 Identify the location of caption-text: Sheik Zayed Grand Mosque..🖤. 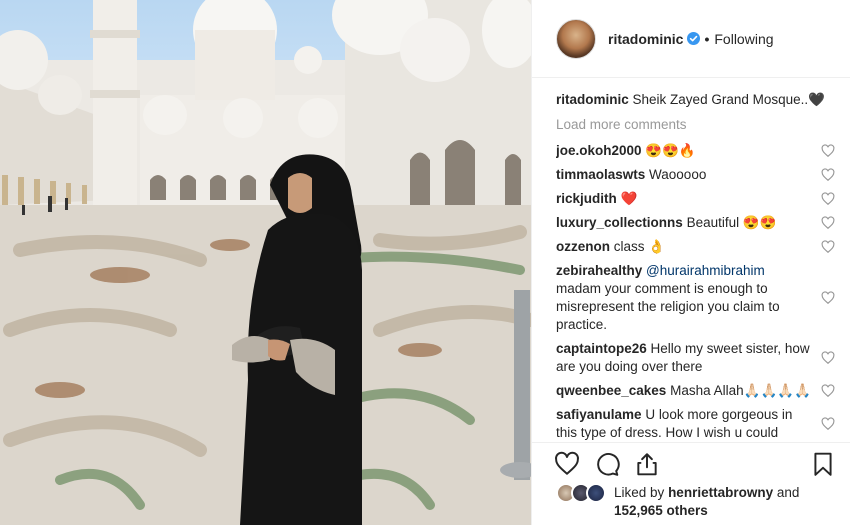
(728, 99).